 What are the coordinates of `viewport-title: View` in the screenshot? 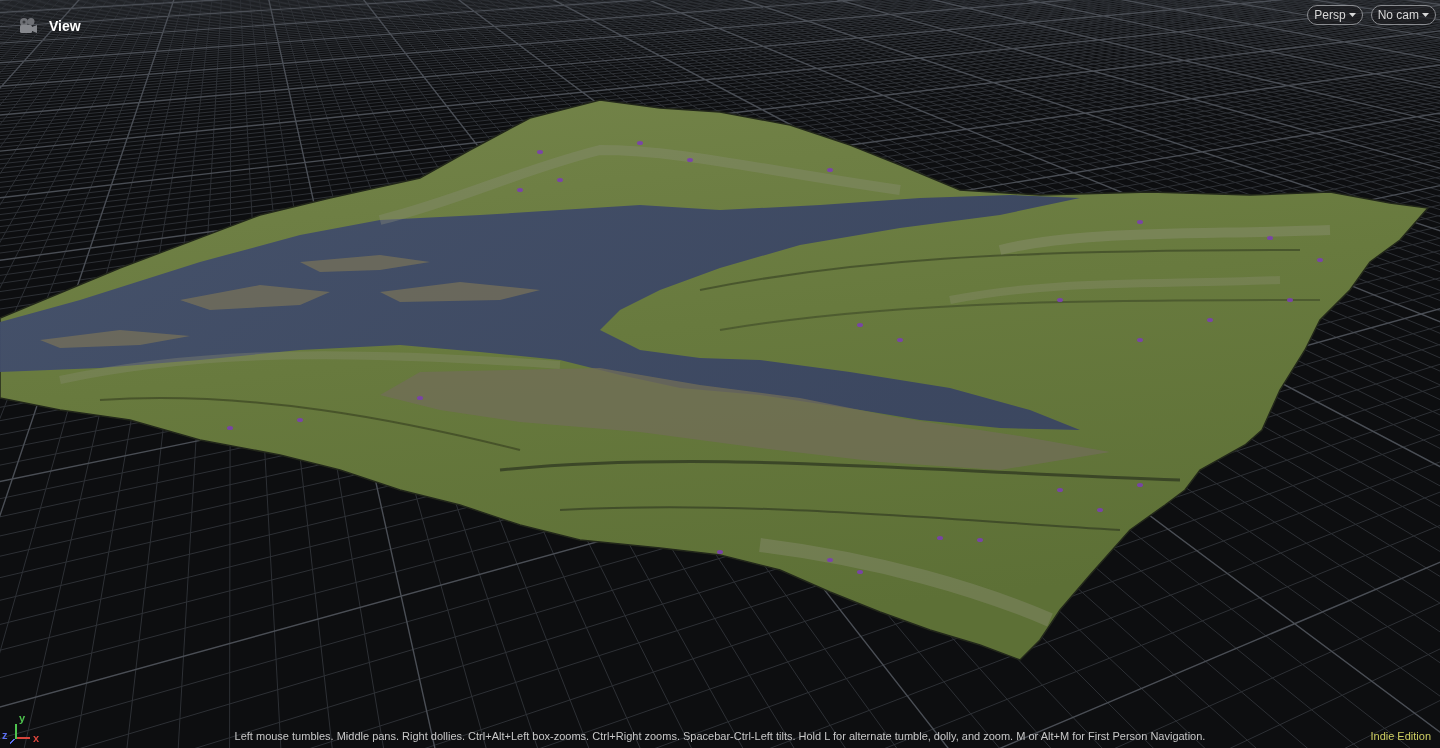 It's located at (65, 25).